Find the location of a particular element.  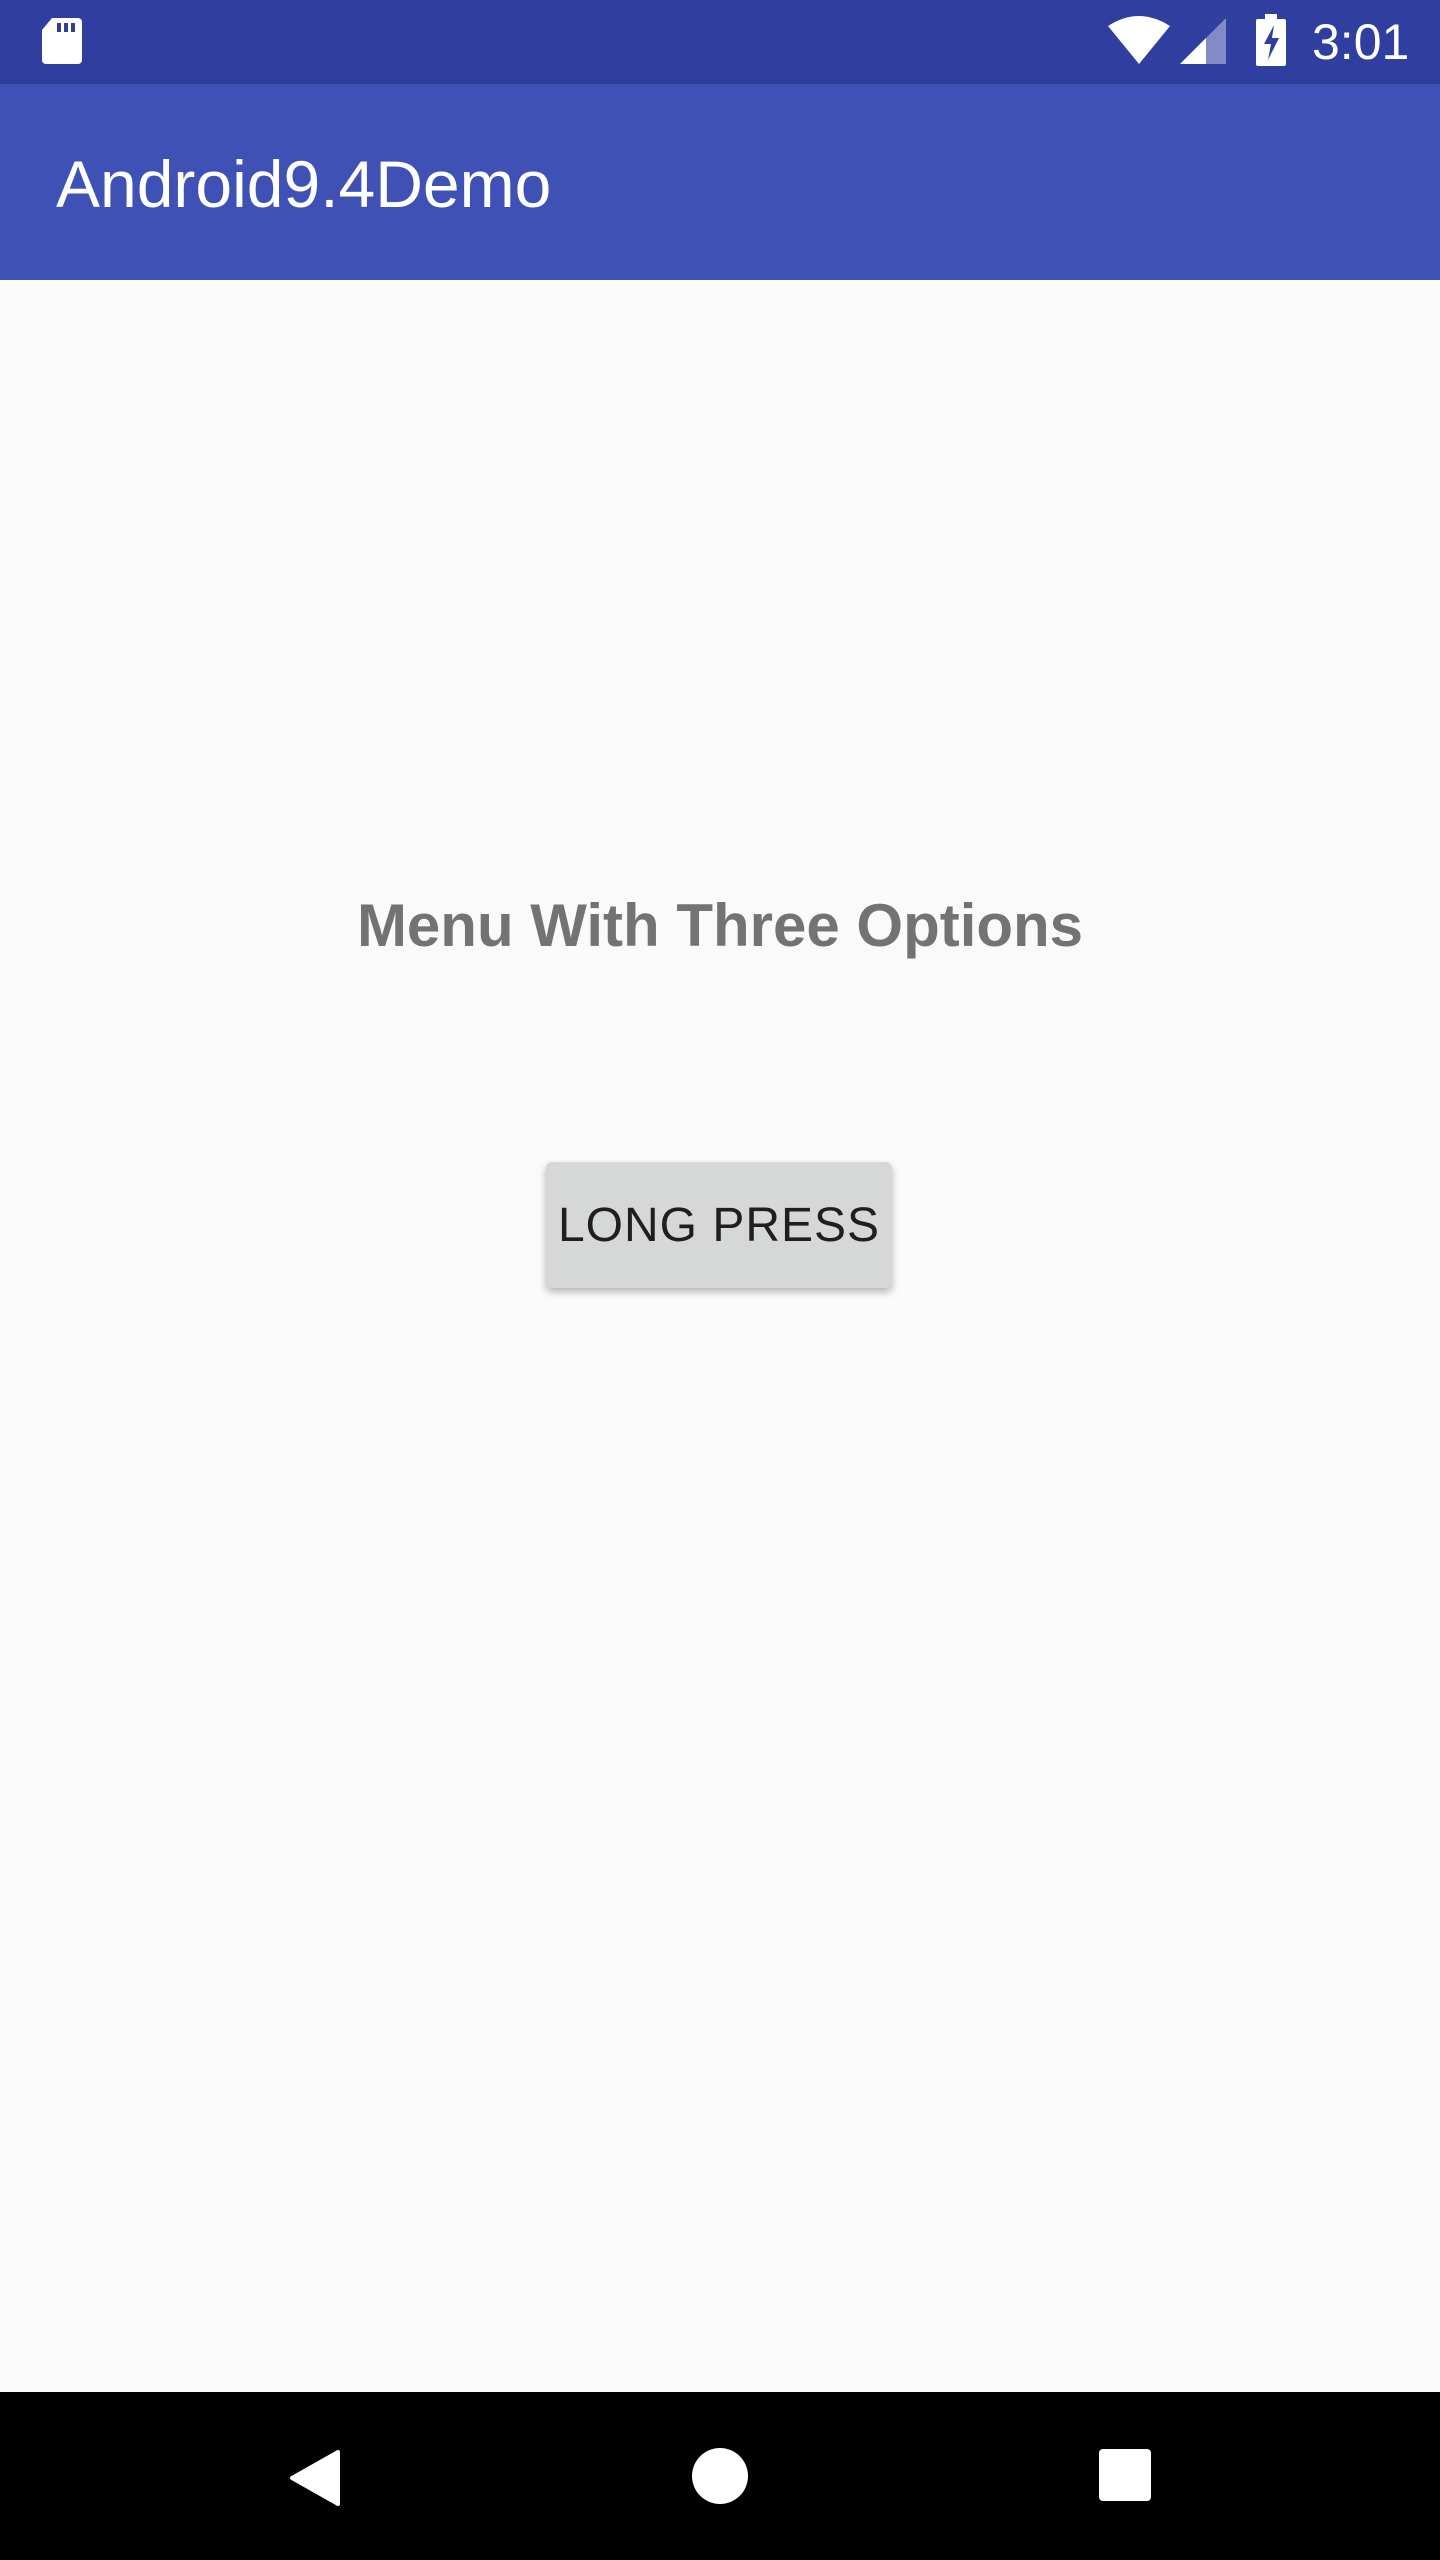

battery-charging-icon is located at coordinates (1271, 40).